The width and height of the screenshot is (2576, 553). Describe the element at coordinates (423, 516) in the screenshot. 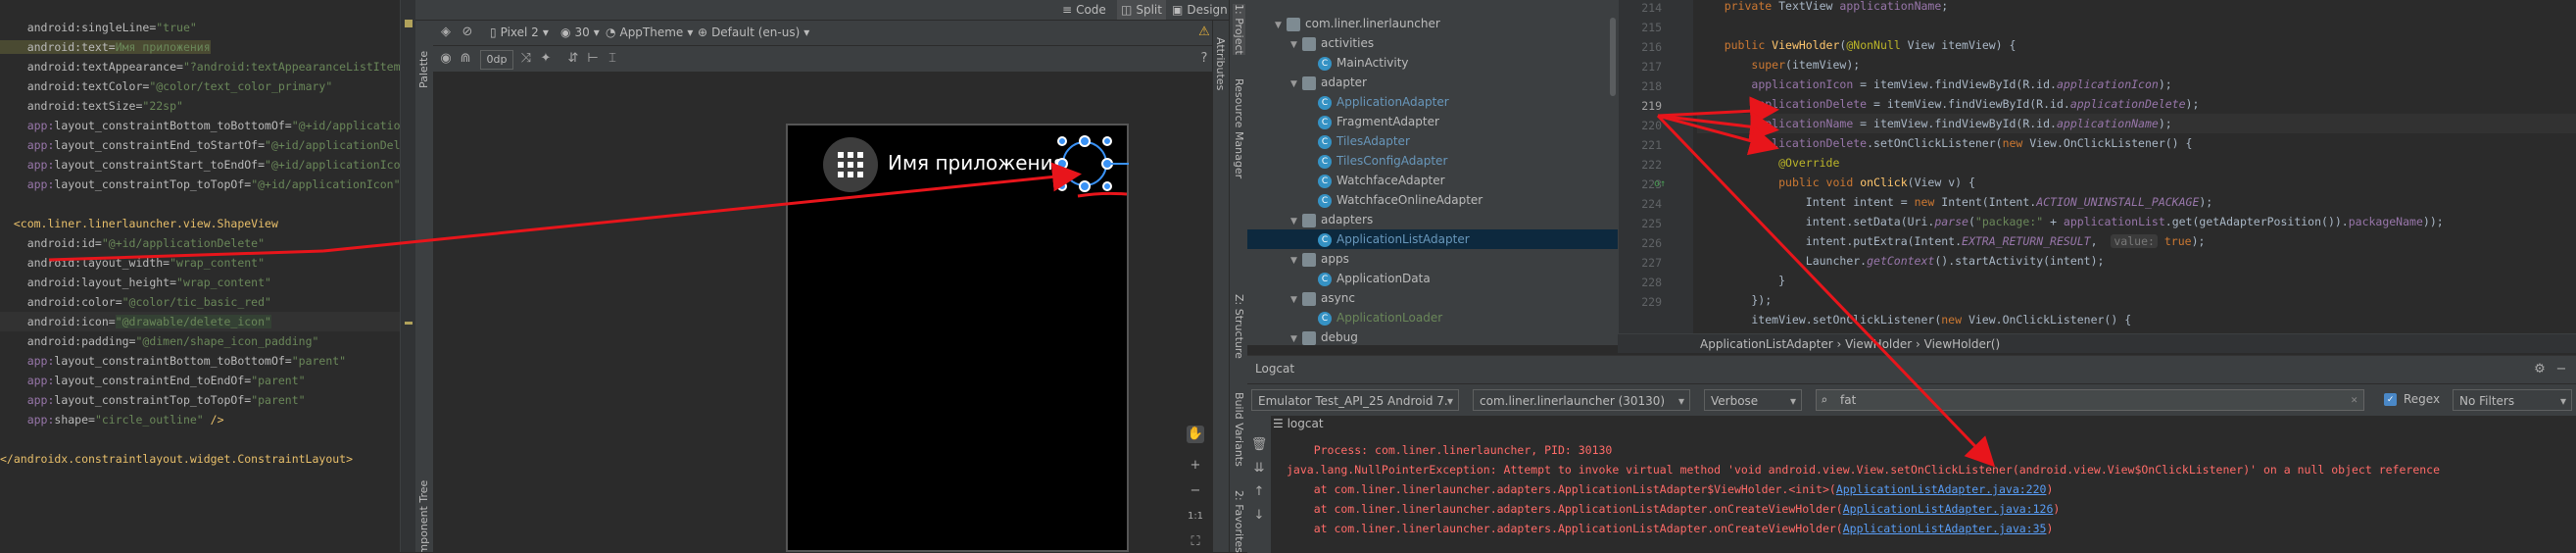

I see `component-tree-tab: Component Tree` at that location.